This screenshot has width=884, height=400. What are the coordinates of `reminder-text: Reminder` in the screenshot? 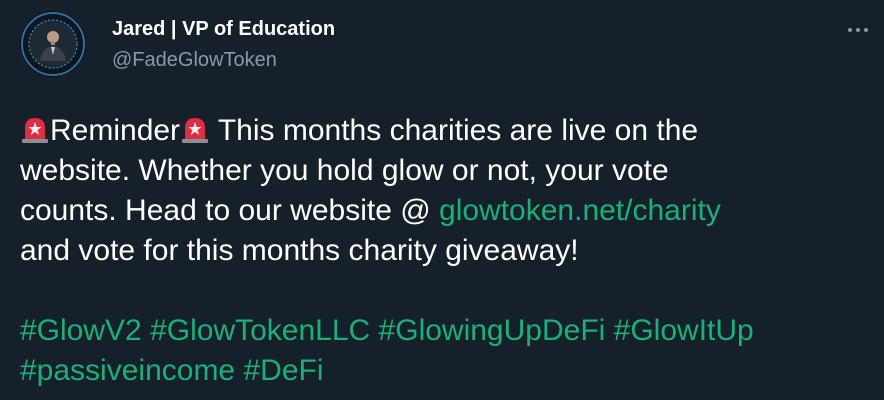 It's located at (115, 130).